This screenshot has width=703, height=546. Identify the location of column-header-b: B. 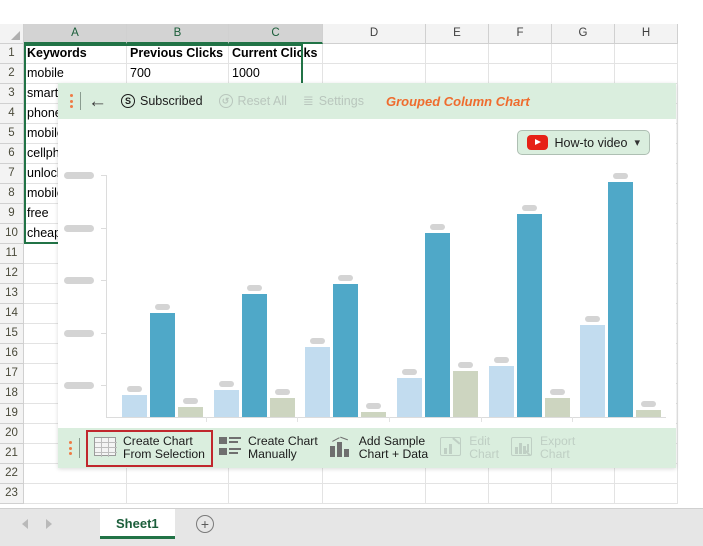
(178, 34).